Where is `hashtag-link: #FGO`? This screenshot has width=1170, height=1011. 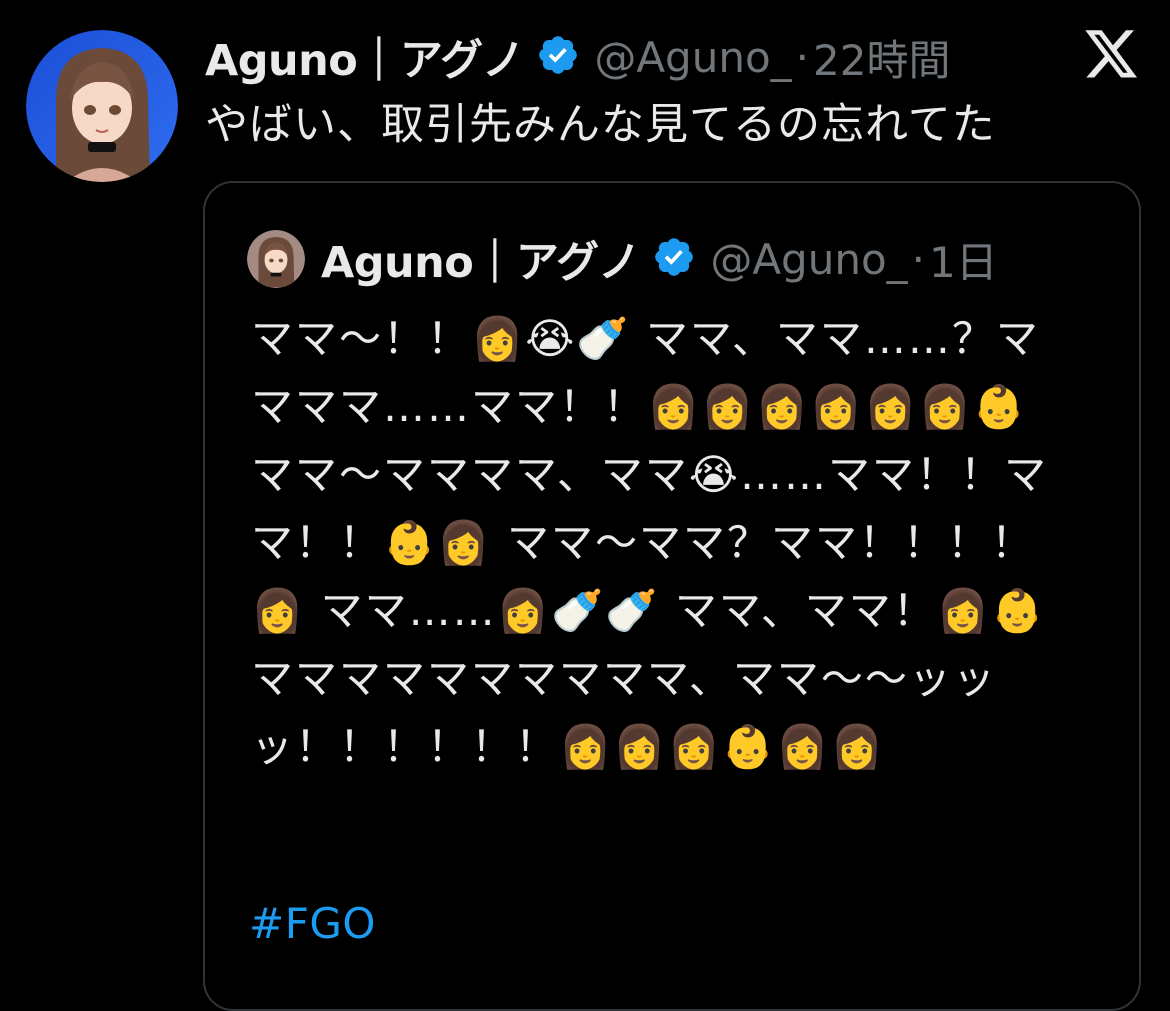
hashtag-link: #FGO is located at coordinates (312, 923).